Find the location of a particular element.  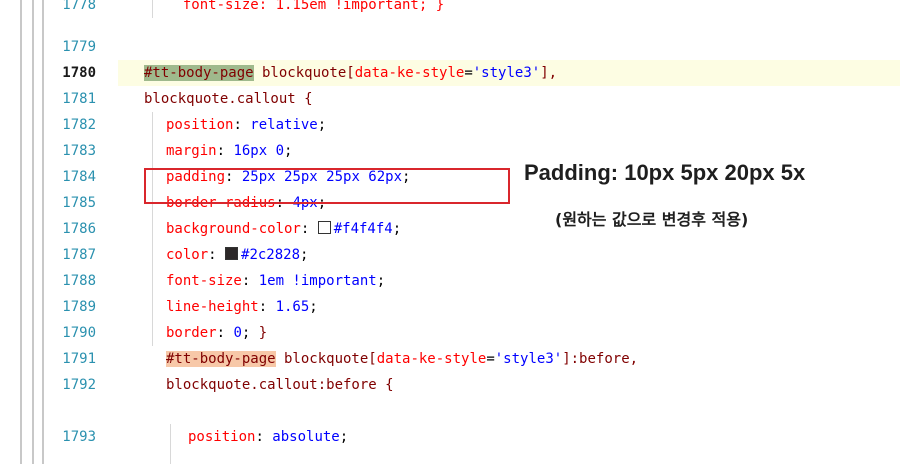

line-number: 1782 is located at coordinates (79, 125).